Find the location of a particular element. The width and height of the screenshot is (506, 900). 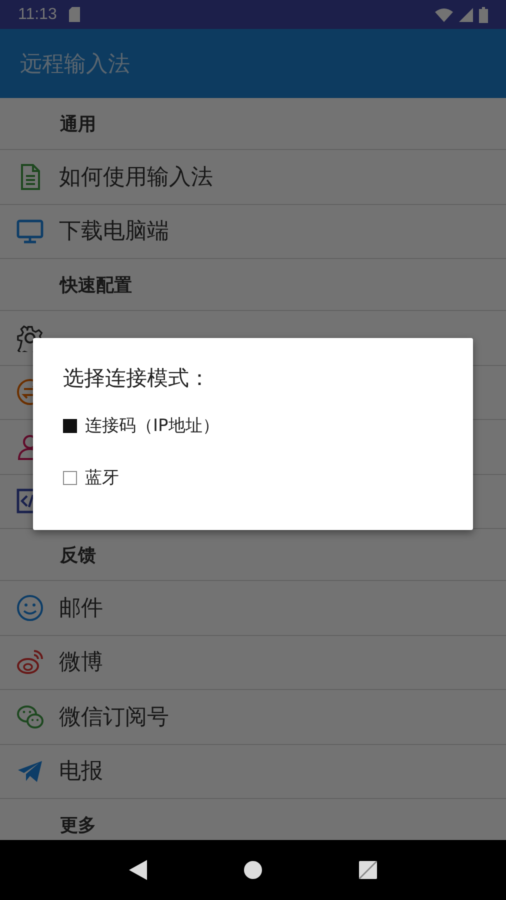

radio-option: 蓝牙 is located at coordinates (253, 477).